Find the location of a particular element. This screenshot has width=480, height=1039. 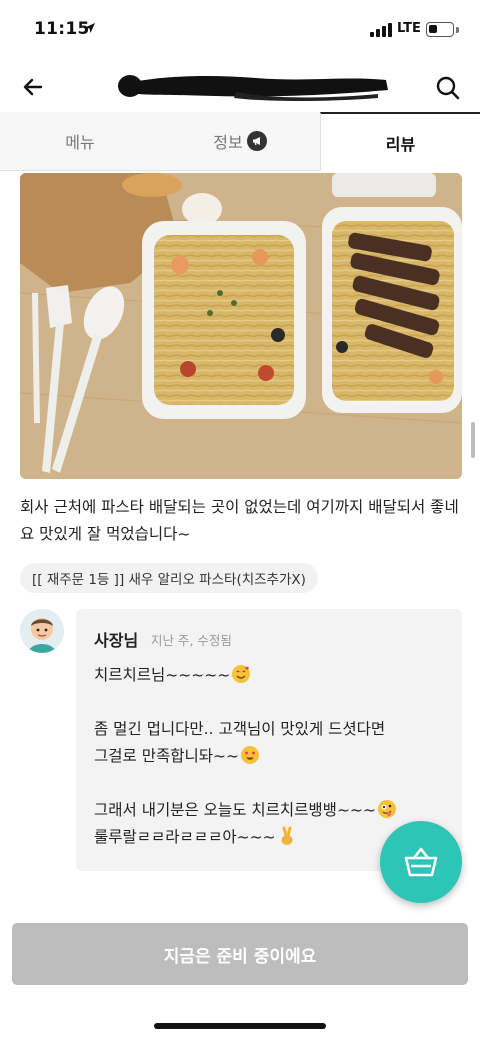

battery-icon is located at coordinates (440, 29).